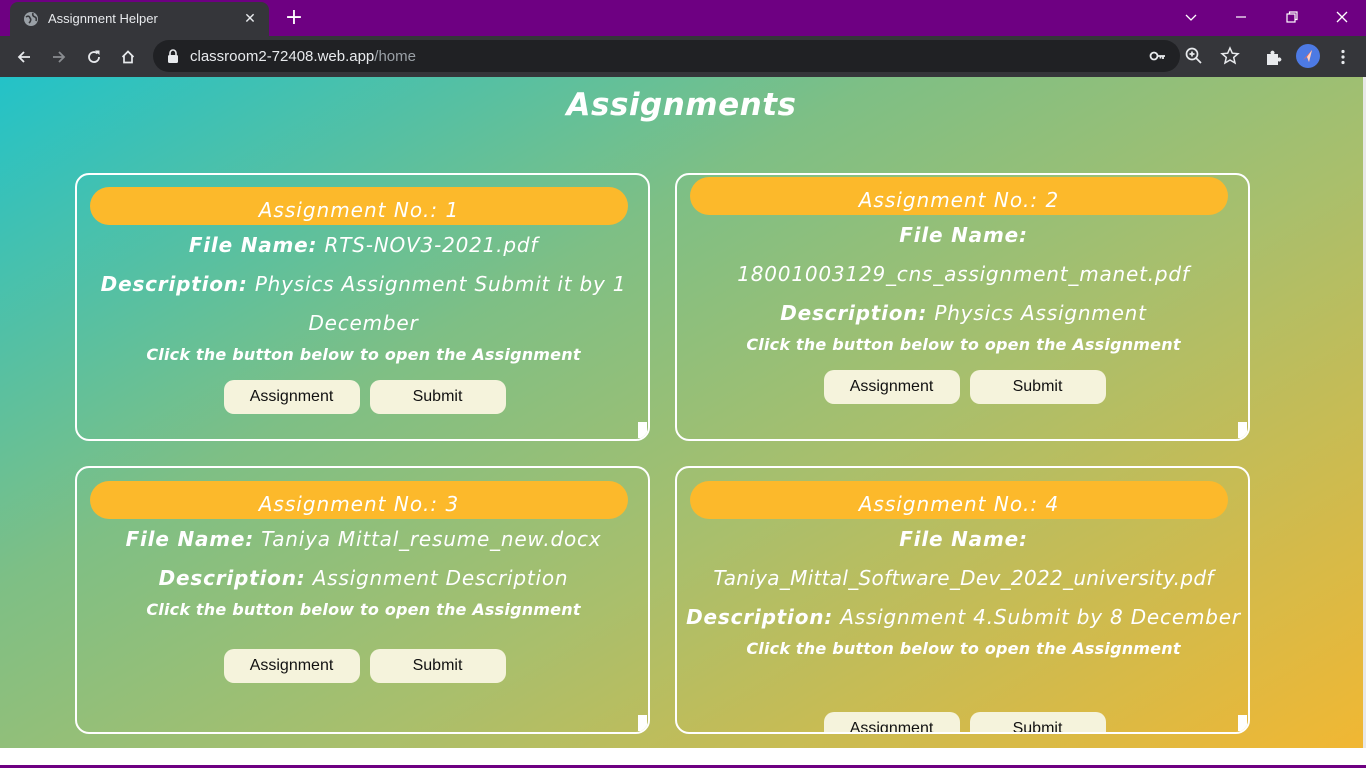 The image size is (1366, 768). Describe the element at coordinates (431, 245) in the screenshot. I see `file-name: RTS-NOV3-2021.pdf` at that location.